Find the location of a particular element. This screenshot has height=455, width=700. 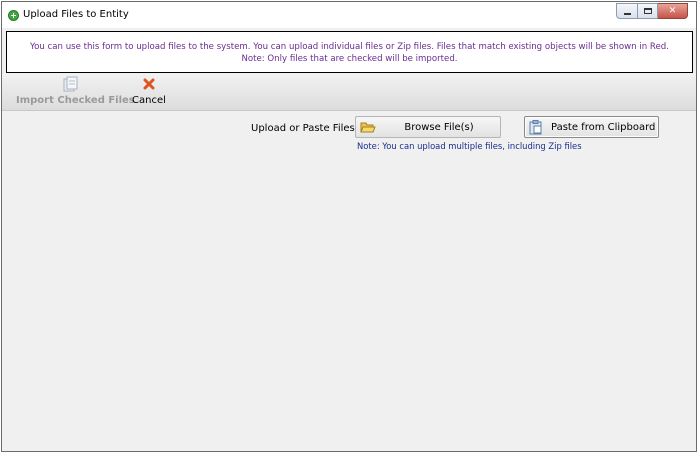

close-button: ✕ is located at coordinates (673, 11).